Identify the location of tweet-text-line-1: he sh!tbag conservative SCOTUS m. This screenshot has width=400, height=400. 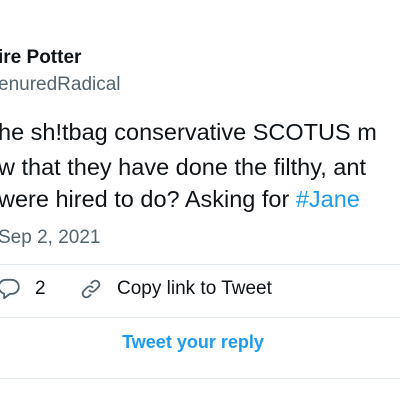
(188, 132).